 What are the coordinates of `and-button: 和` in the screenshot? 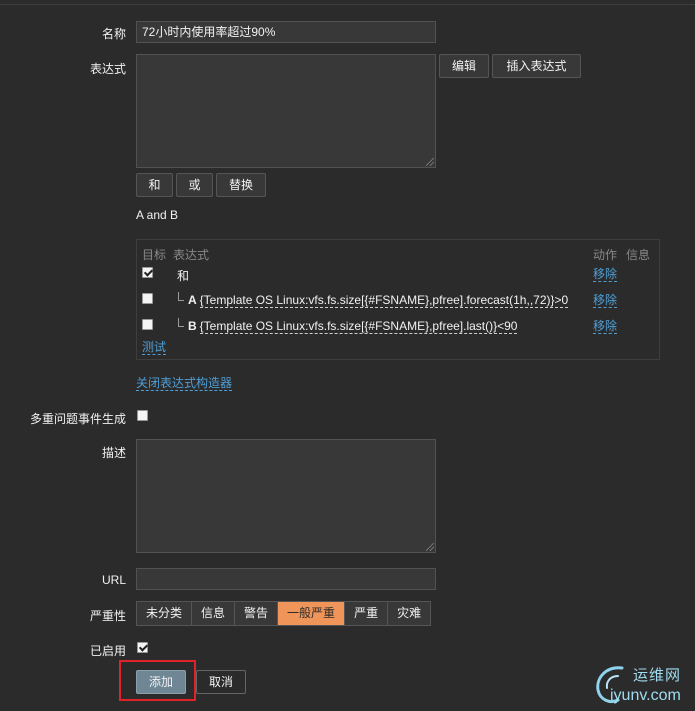 It's located at (154, 185).